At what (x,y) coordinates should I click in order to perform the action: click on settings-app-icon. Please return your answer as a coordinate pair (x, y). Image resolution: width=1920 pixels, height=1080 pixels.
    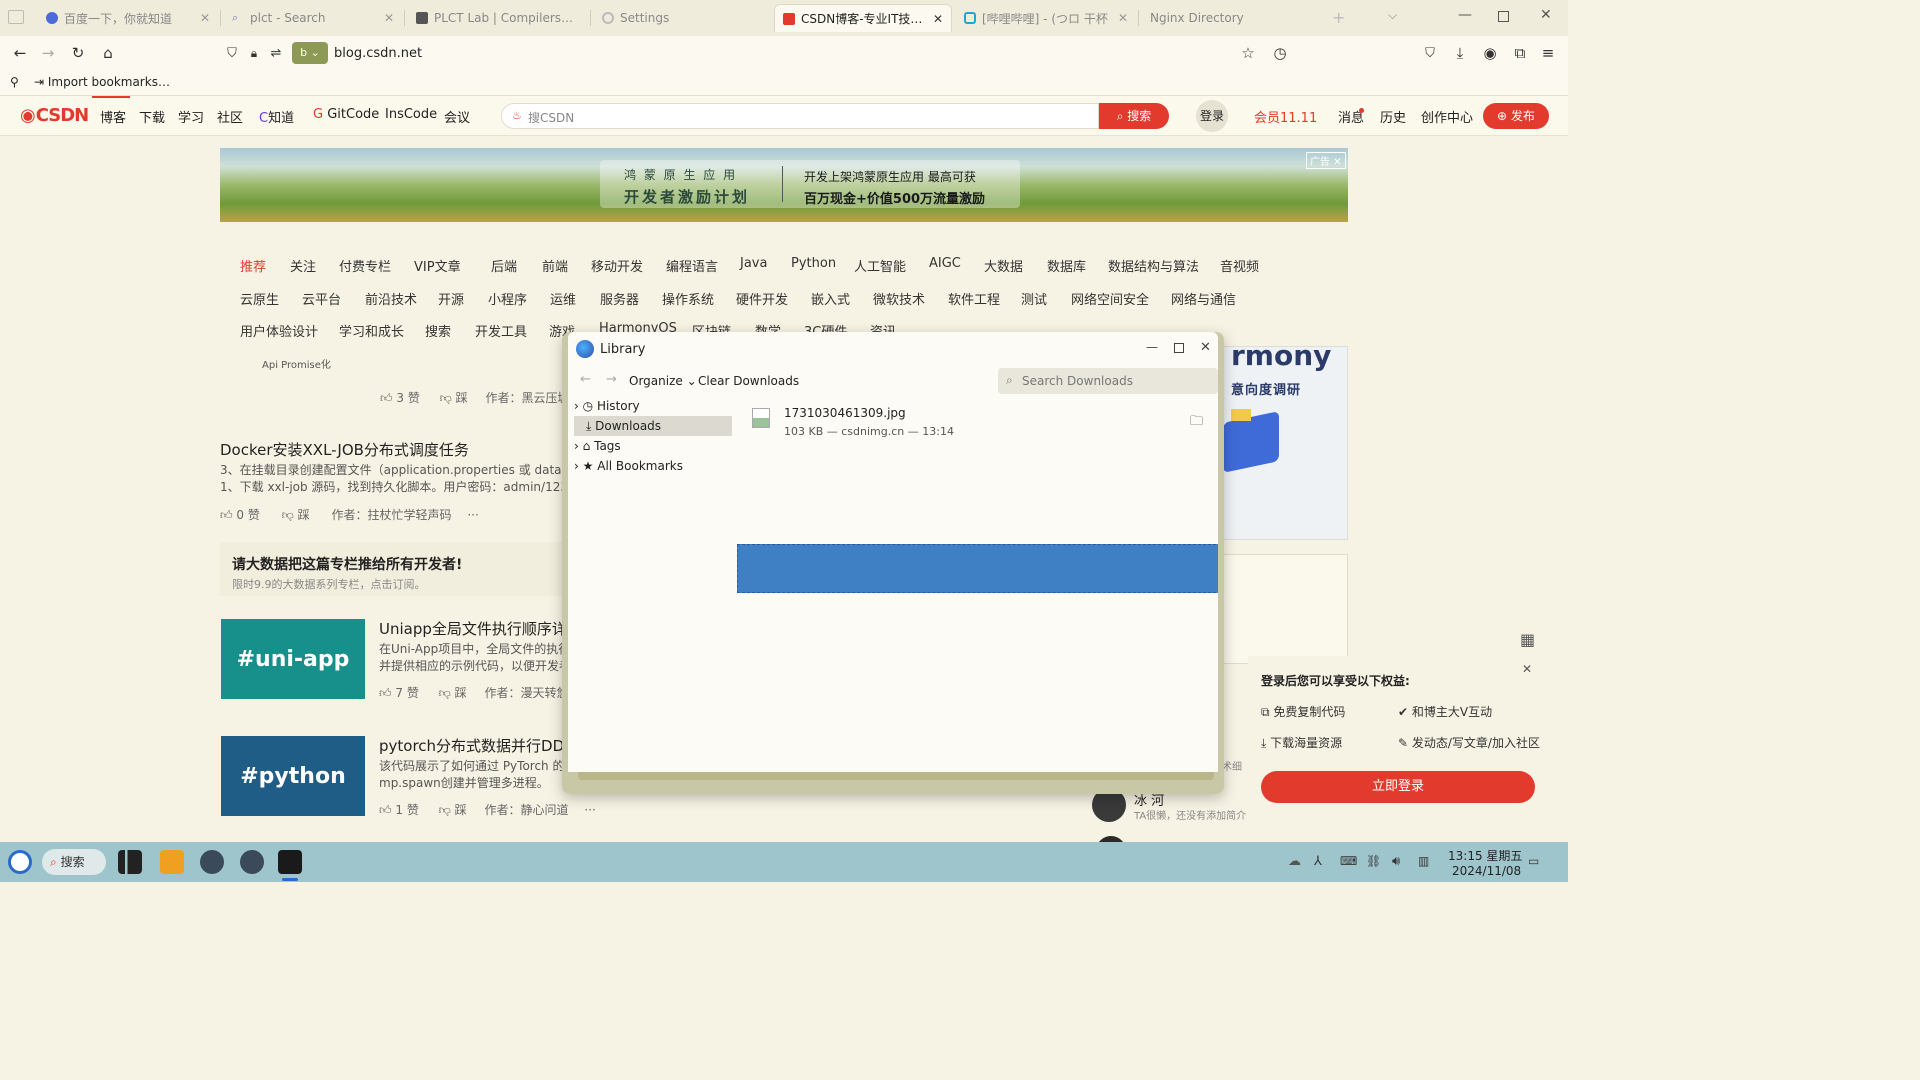
    Looking at the image, I should click on (212, 862).